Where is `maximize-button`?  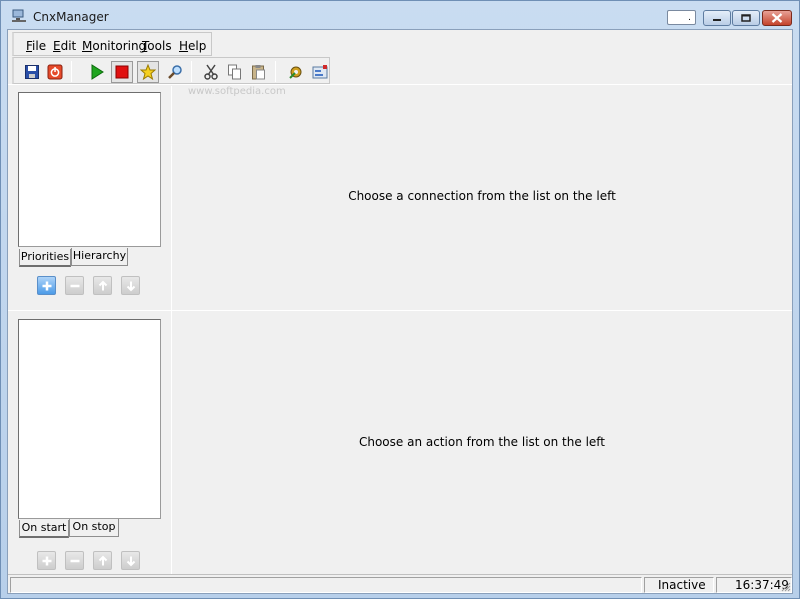
maximize-button is located at coordinates (746, 18).